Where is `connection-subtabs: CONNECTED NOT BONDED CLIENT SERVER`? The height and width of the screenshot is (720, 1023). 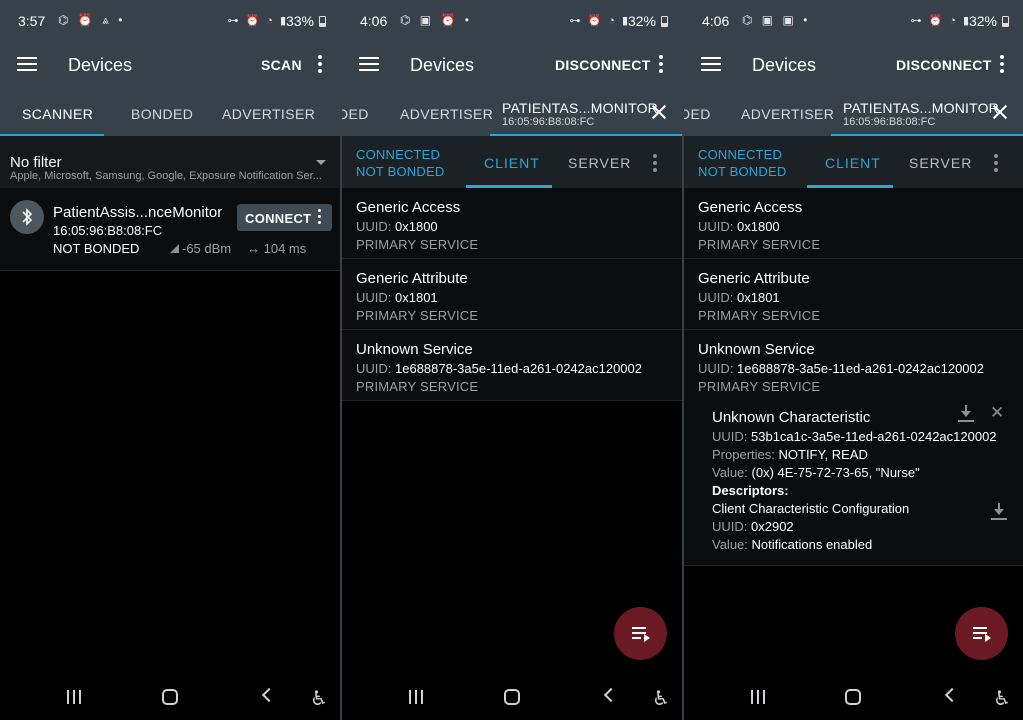 connection-subtabs: CONNECTED NOT BONDED CLIENT SERVER is located at coordinates (853, 162).